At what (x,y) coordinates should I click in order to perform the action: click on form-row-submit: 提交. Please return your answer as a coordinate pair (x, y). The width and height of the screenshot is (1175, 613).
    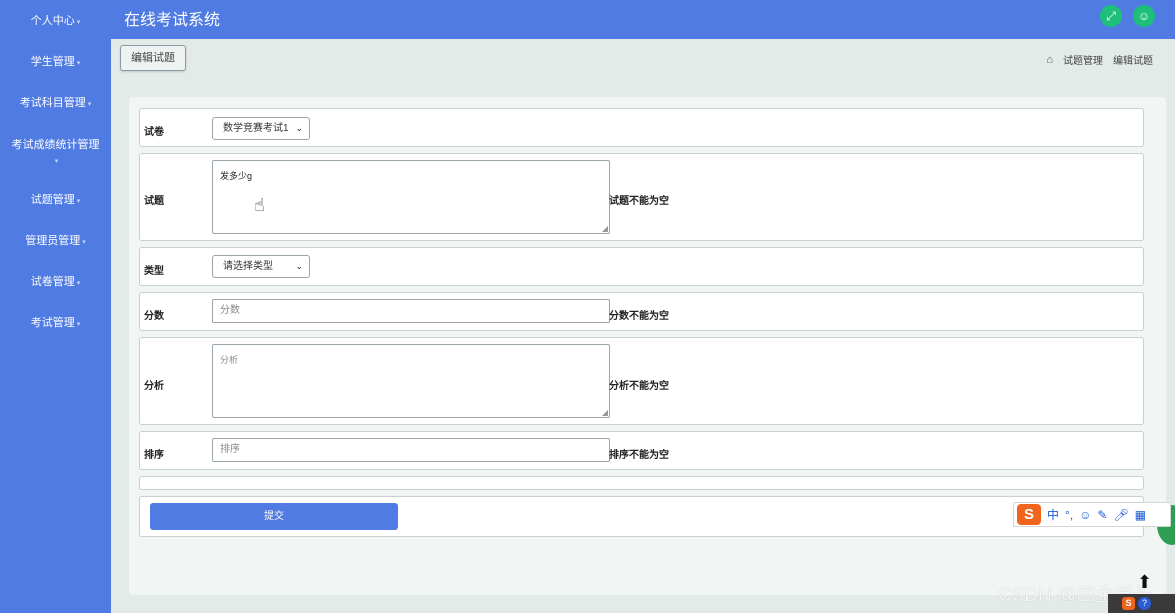
    Looking at the image, I should click on (641, 516).